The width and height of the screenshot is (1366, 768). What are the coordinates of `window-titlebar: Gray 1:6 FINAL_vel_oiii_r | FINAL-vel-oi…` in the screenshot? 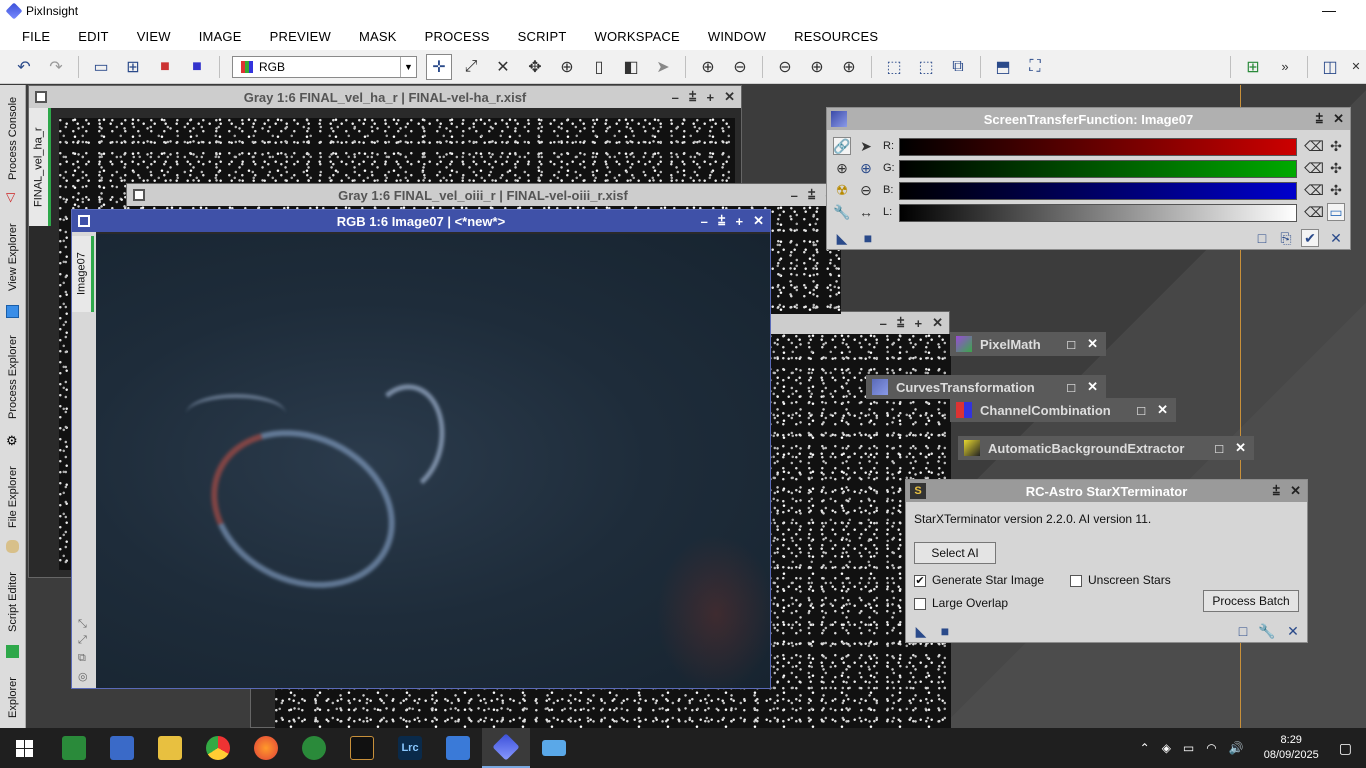 It's located at (483, 195).